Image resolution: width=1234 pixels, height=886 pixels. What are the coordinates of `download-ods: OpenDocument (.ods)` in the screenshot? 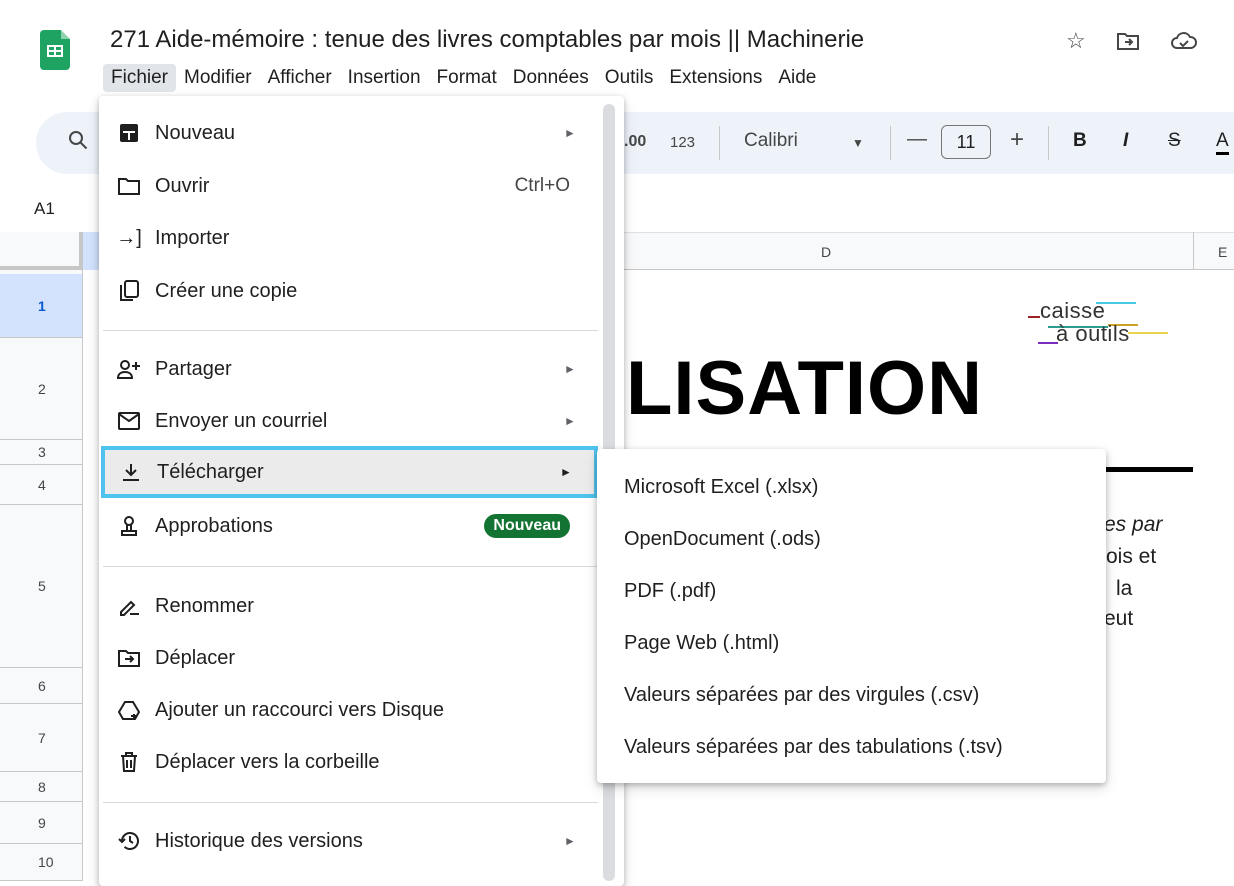 It's located at (851, 539).